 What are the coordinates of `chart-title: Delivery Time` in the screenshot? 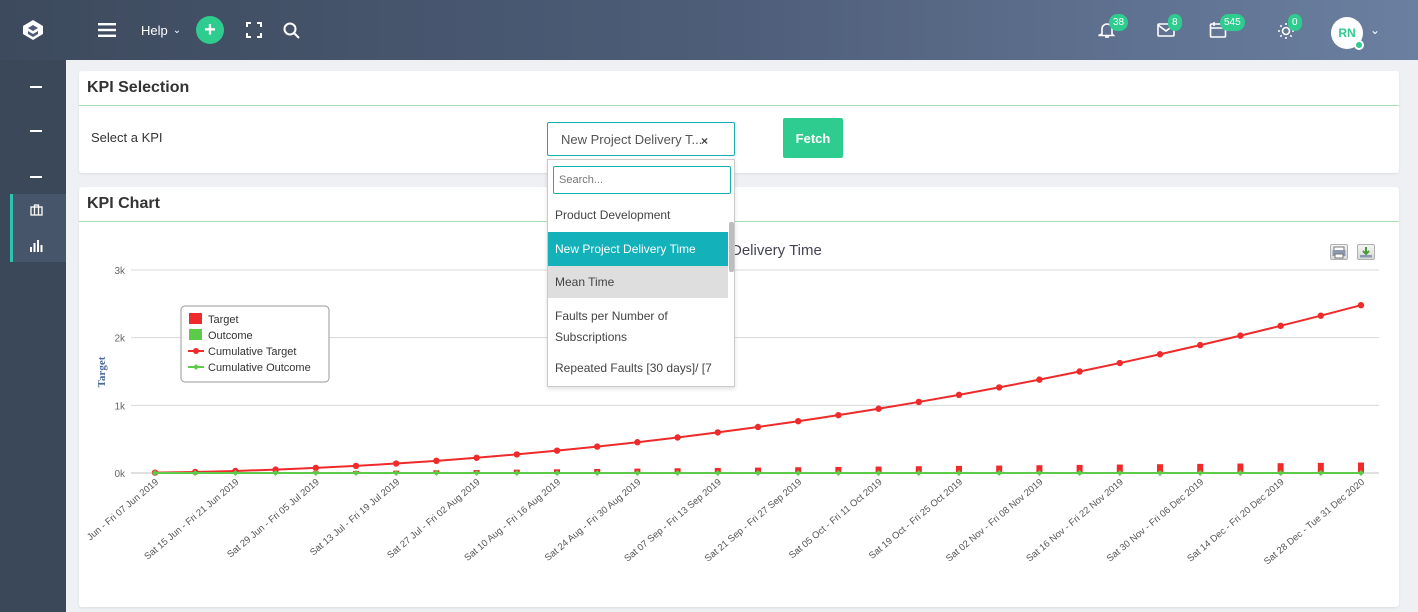 It's located at (776, 250).